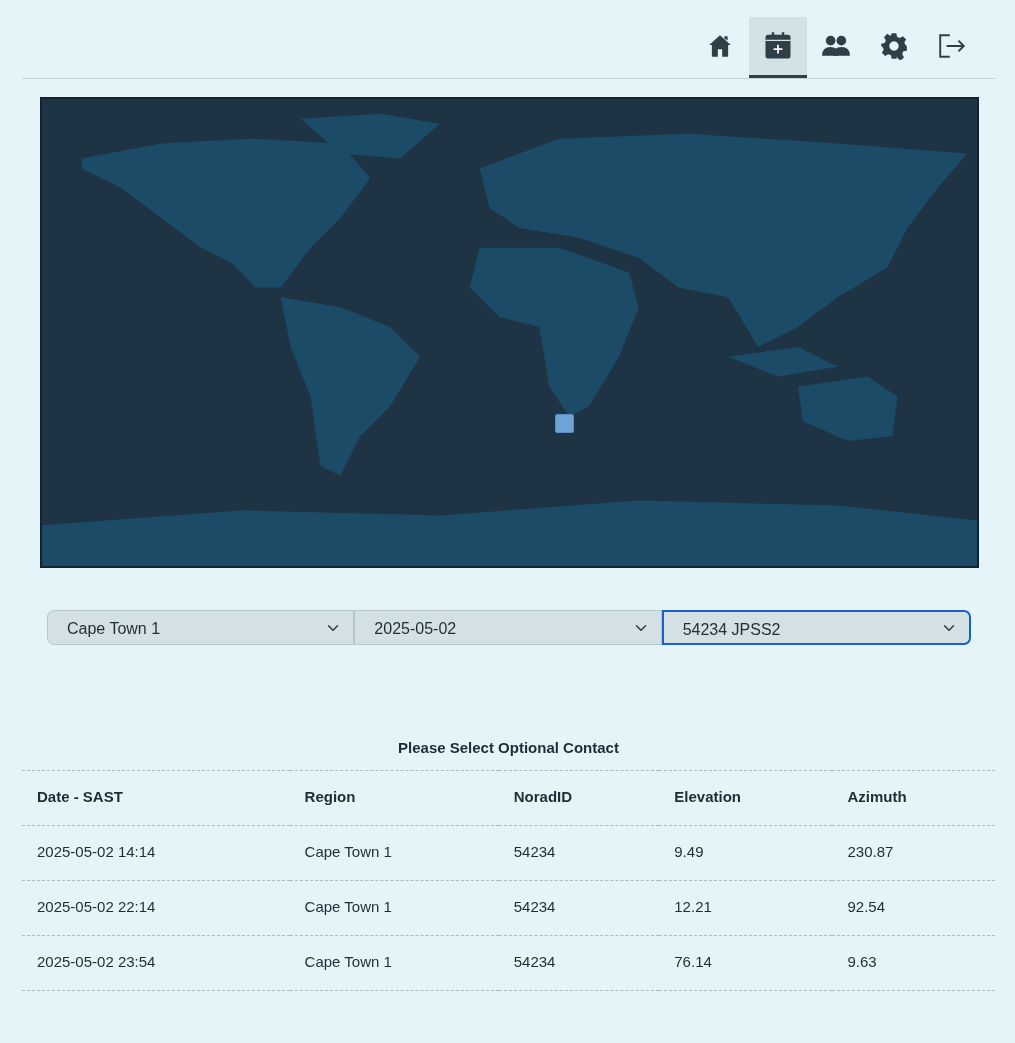 The width and height of the screenshot is (1015, 1043). I want to click on home-icon, so click(720, 46).